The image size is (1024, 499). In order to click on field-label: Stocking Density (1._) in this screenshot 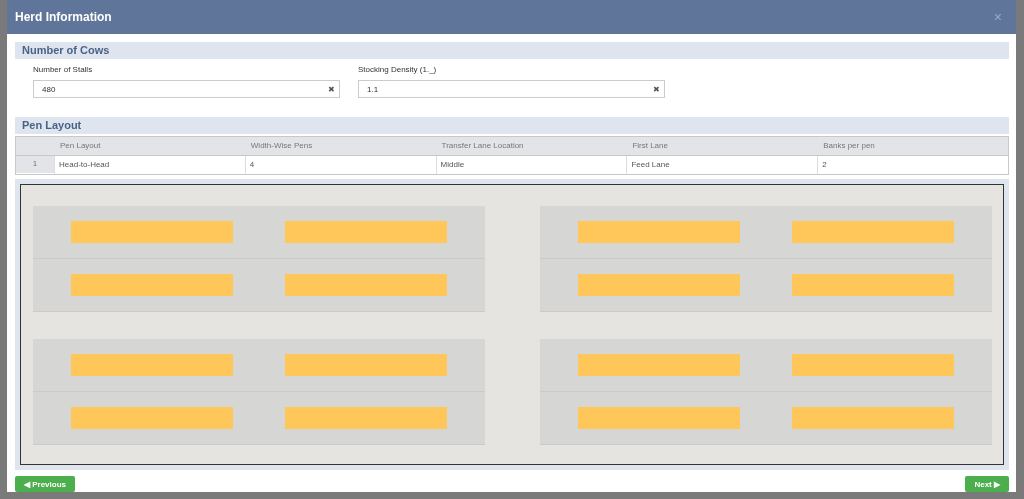, I will do `click(398, 69)`.